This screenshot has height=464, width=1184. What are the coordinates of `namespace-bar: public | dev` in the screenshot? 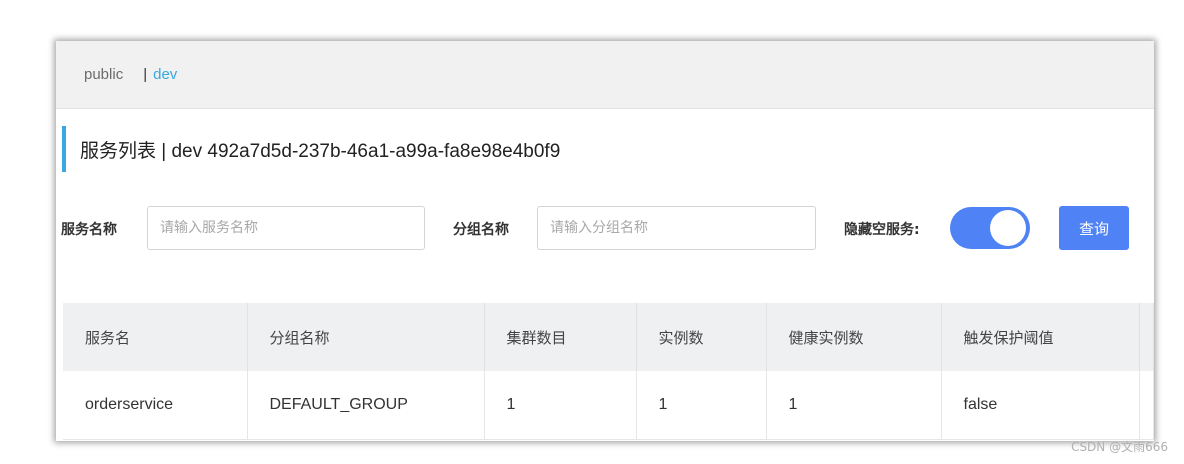 It's located at (605, 75).